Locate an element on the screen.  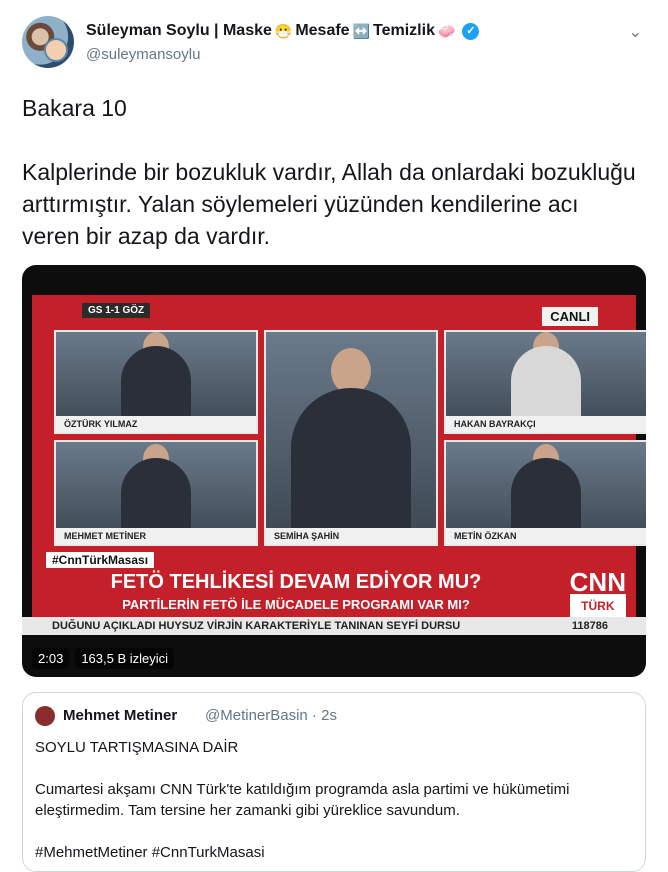
verified-badge-icon: ✓ is located at coordinates (471, 31).